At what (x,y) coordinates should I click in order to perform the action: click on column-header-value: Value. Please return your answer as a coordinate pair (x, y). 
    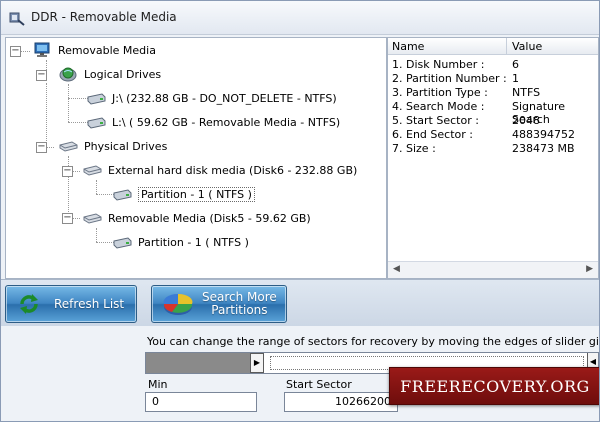
    Looking at the image, I should click on (527, 46).